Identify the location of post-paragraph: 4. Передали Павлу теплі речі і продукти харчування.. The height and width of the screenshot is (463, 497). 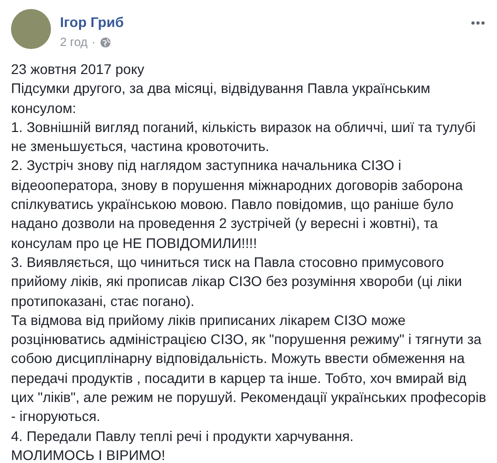
(183, 436).